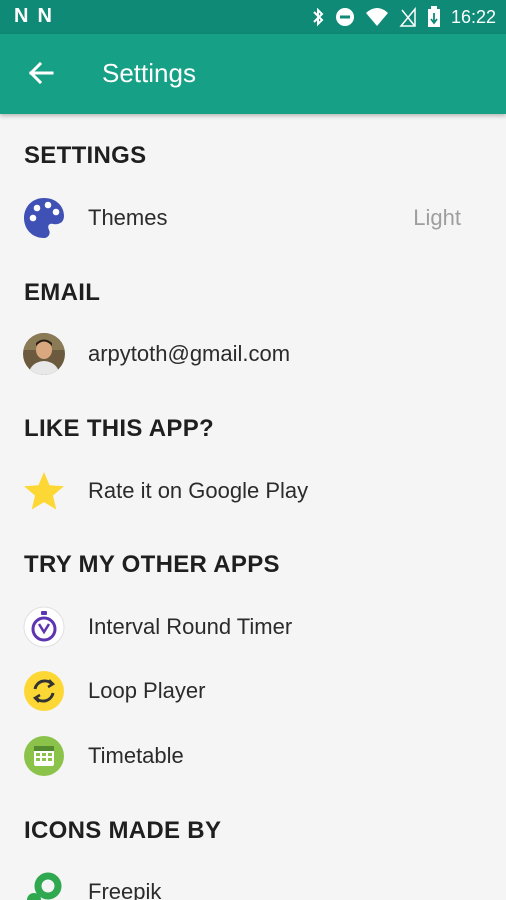 This screenshot has height=900, width=506. What do you see at coordinates (62, 292) in the screenshot?
I see `section-header-email: EMAIL` at bounding box center [62, 292].